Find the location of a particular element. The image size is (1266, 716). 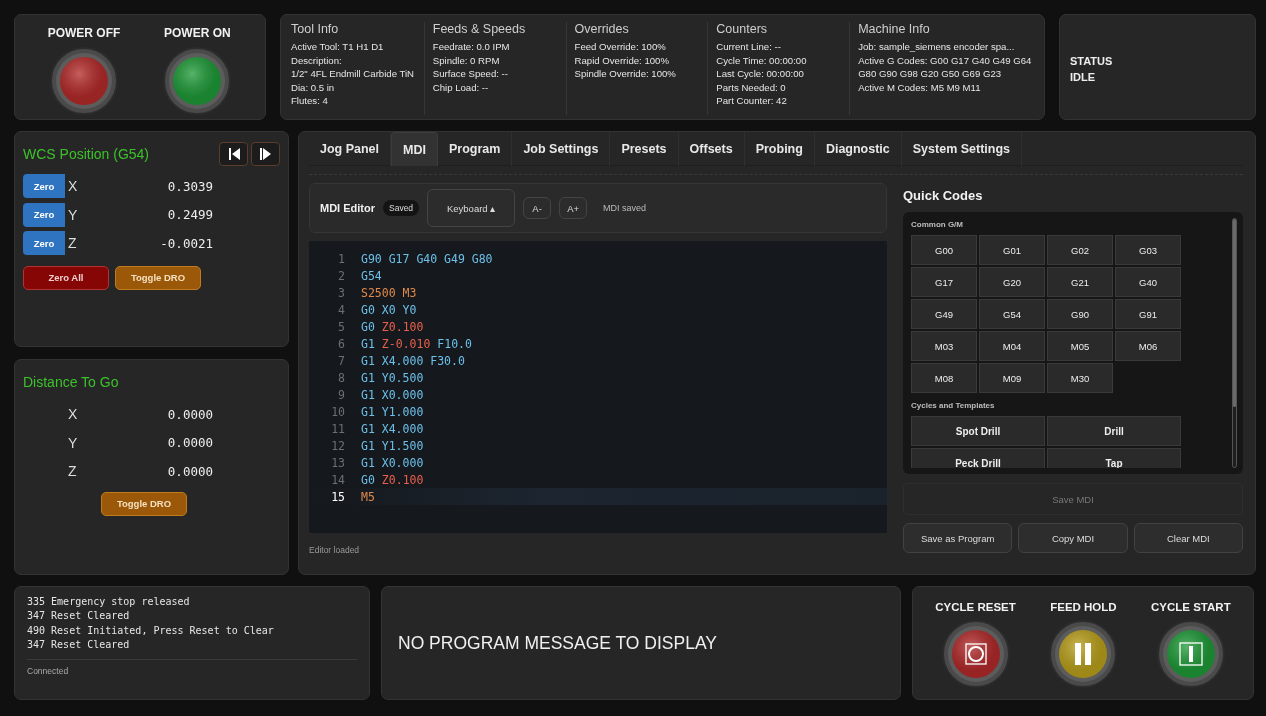

info-text: Surface Speed: -- is located at coordinates (470, 74).